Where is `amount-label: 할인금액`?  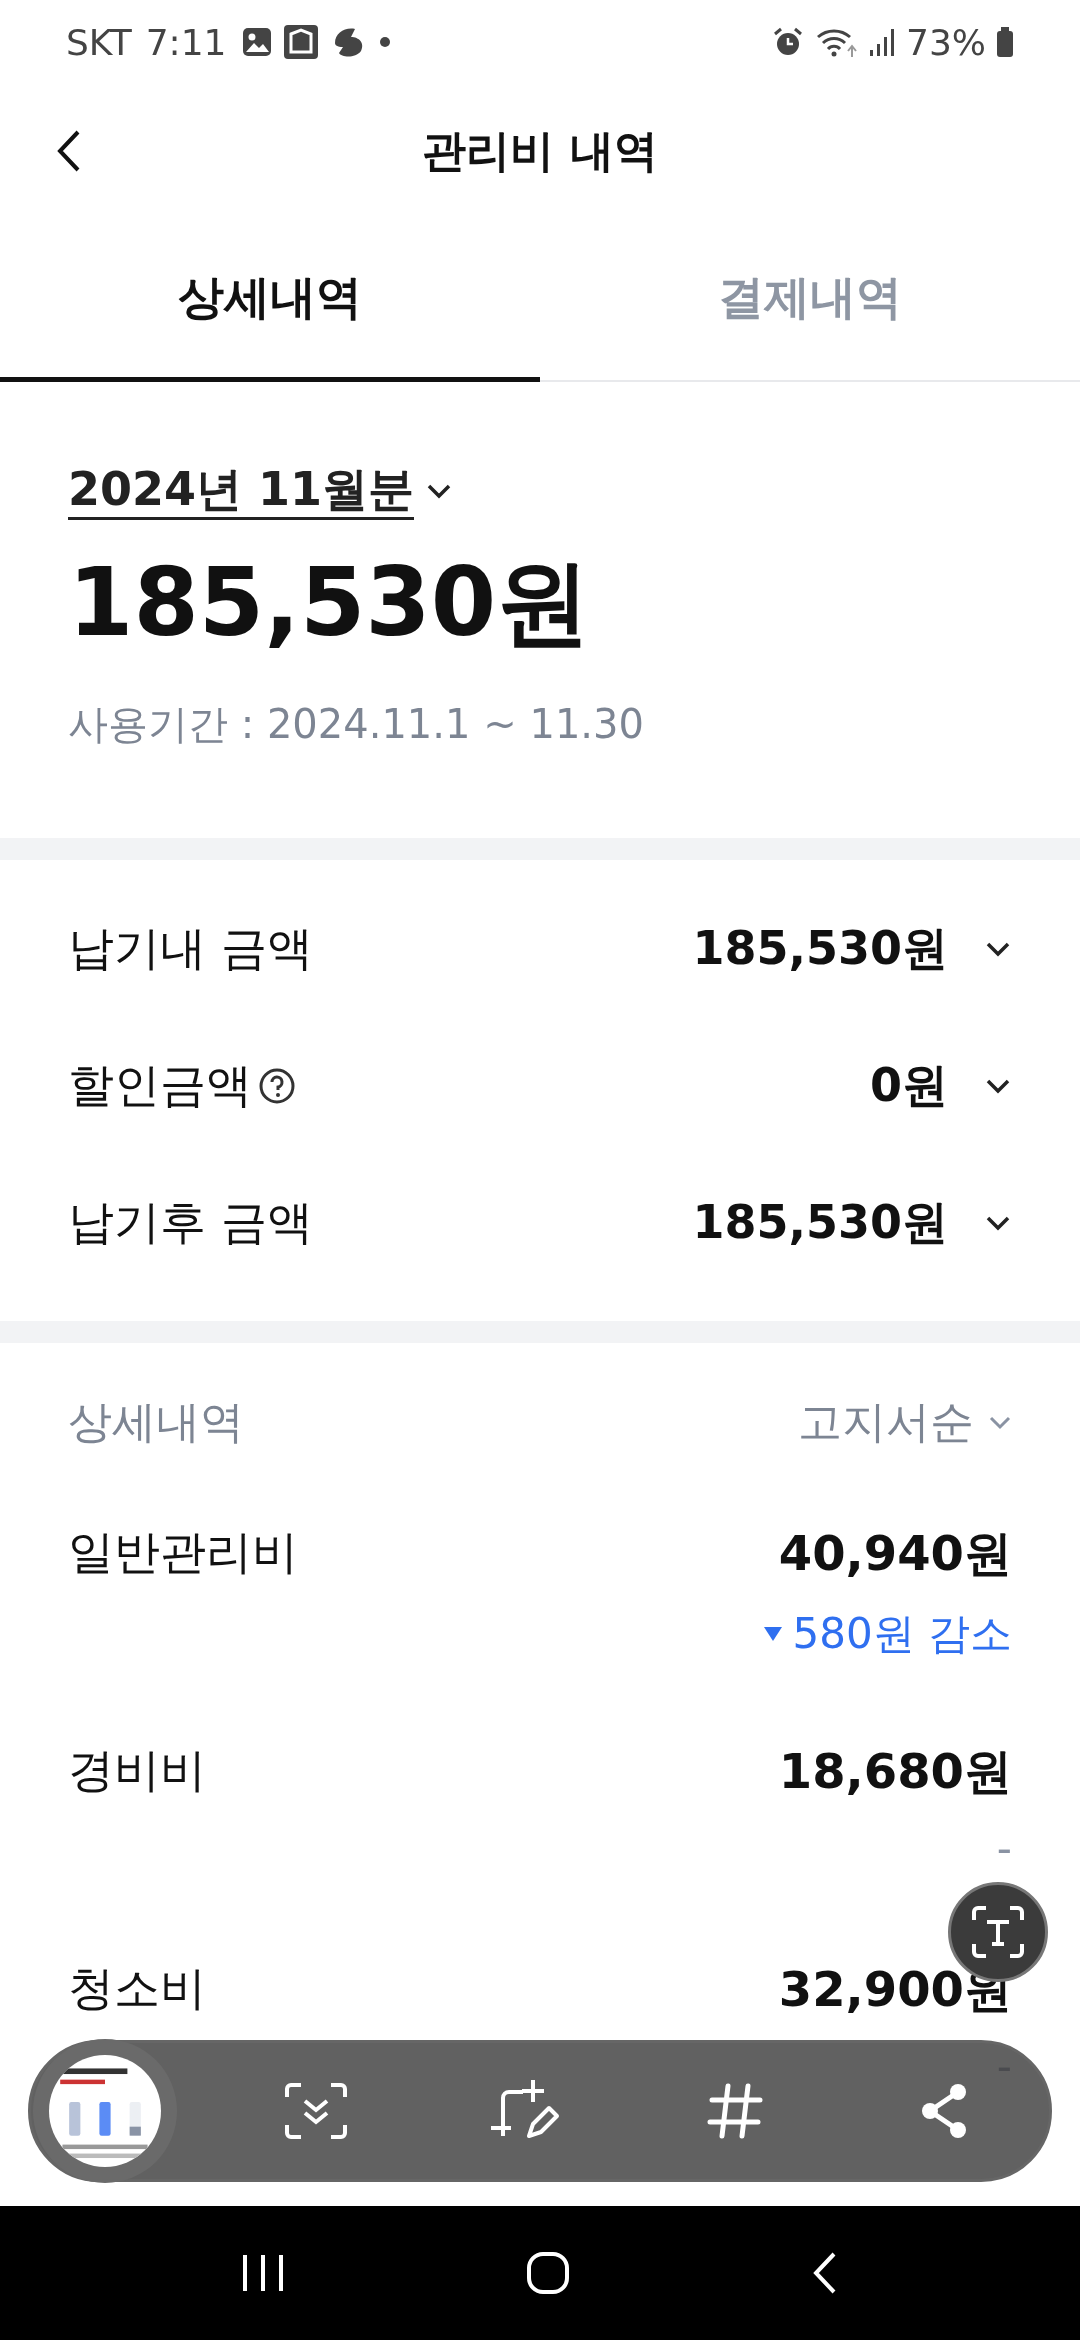 amount-label: 할인금액 is located at coordinates (160, 1085).